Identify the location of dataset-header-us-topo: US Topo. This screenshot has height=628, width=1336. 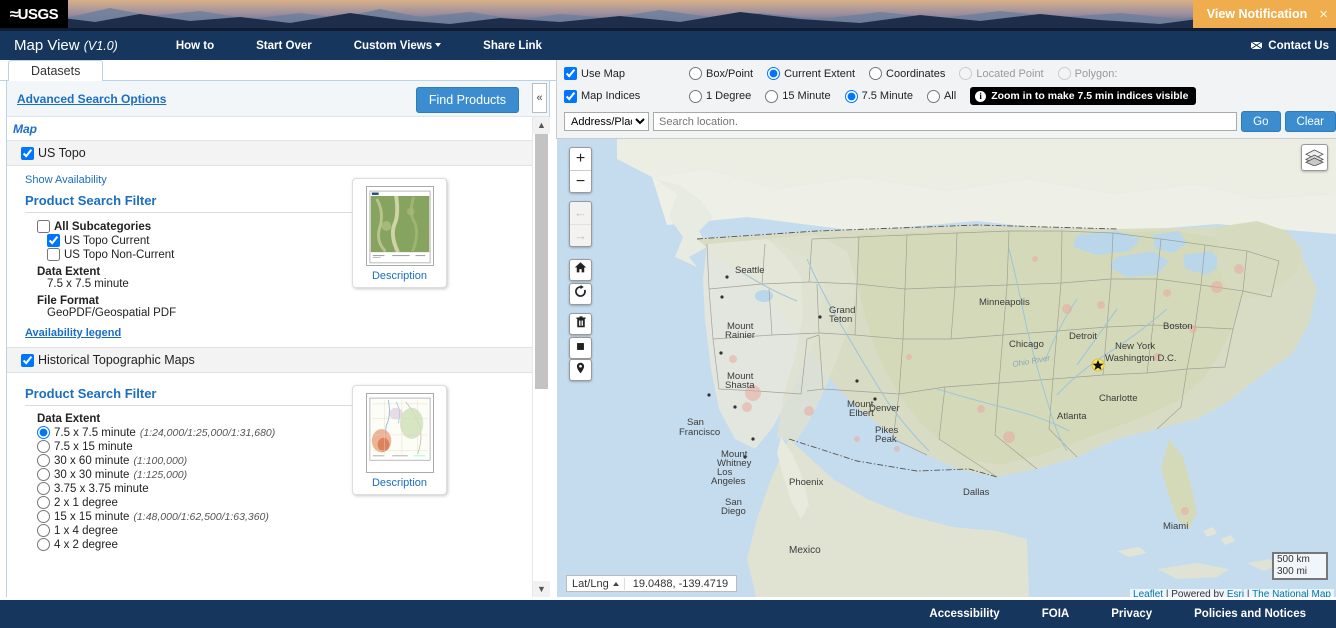
(278, 153).